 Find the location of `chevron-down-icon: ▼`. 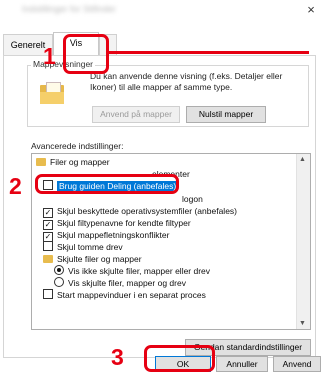

chevron-down-icon: ▼ is located at coordinates (302, 323).